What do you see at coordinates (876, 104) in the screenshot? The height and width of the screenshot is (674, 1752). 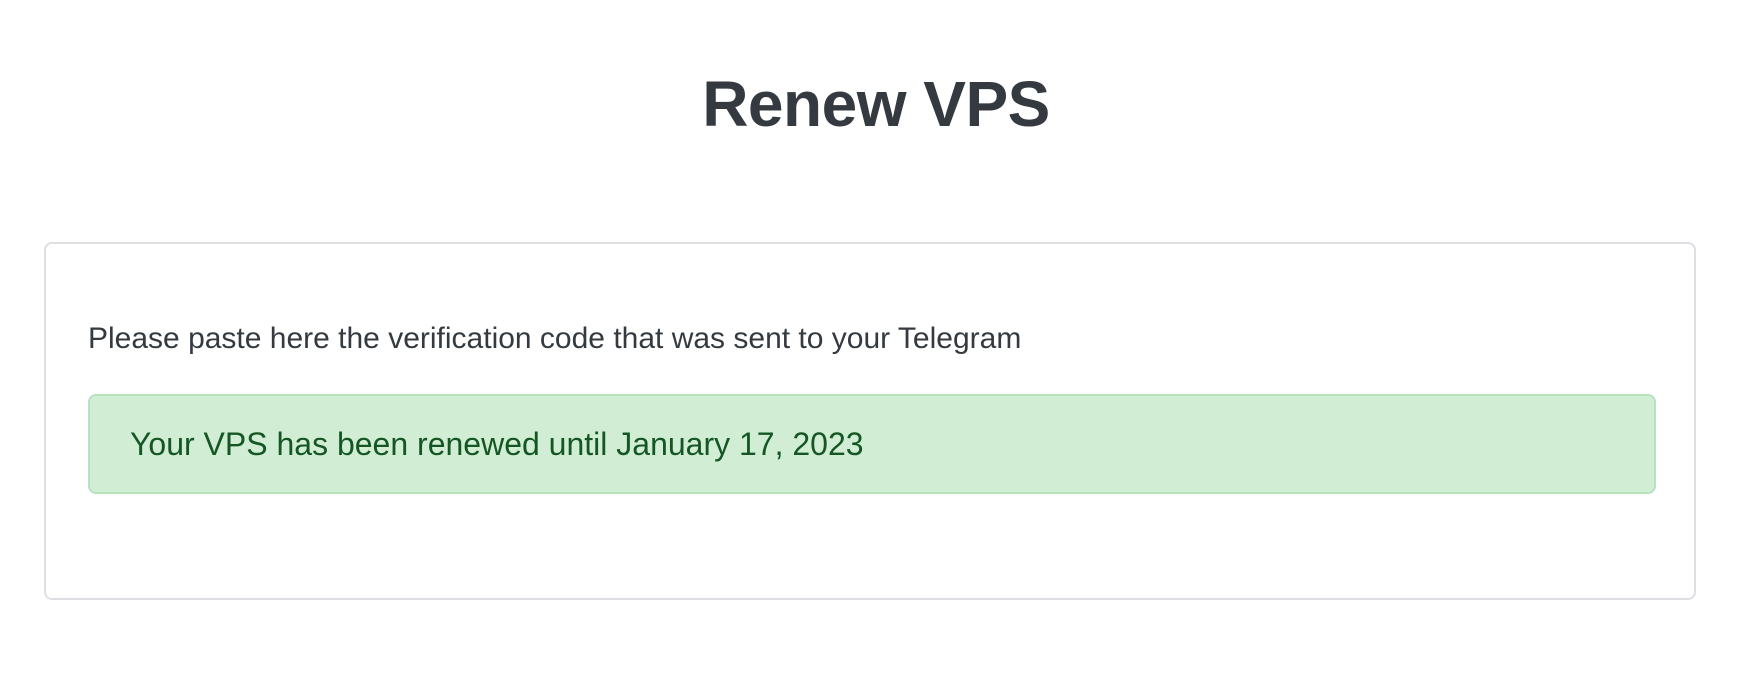 I see `page-title: Renew VPS` at bounding box center [876, 104].